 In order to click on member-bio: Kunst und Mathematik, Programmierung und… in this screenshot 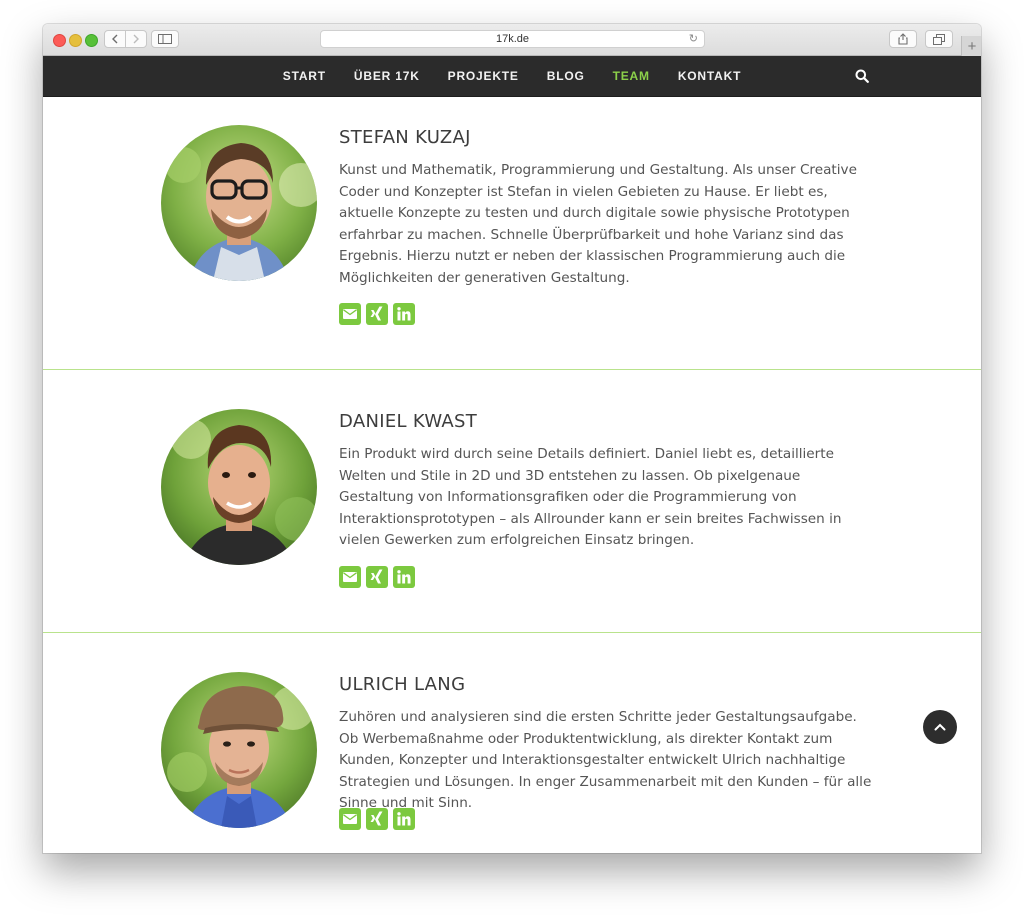, I will do `click(598, 224)`.